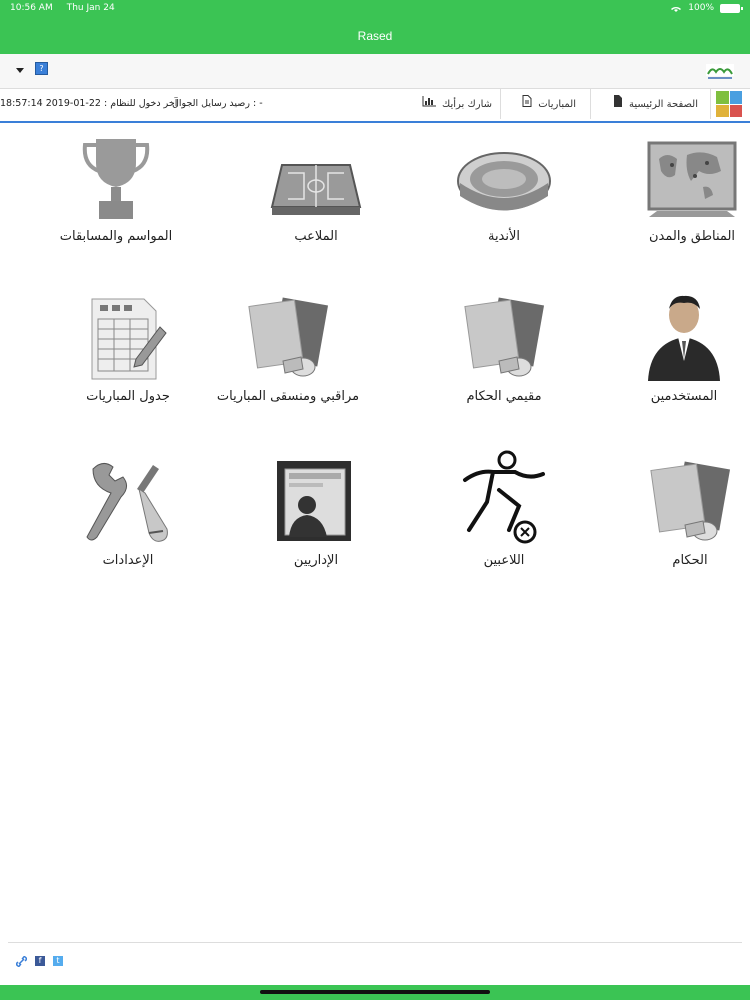 This screenshot has height=1000, width=750. What do you see at coordinates (504, 560) in the screenshot?
I see `tile-label: اللاعبين` at bounding box center [504, 560].